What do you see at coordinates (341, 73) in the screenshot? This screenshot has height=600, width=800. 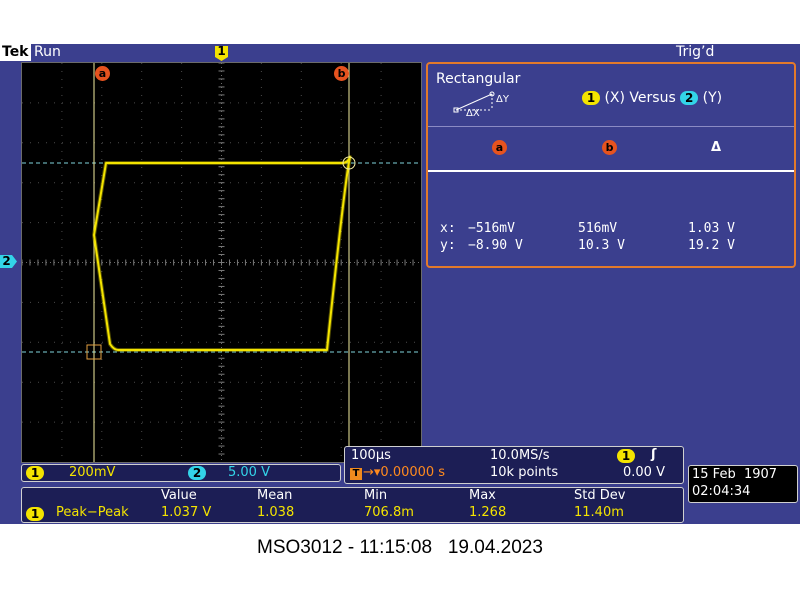 I see `cursor-b-label: b` at bounding box center [341, 73].